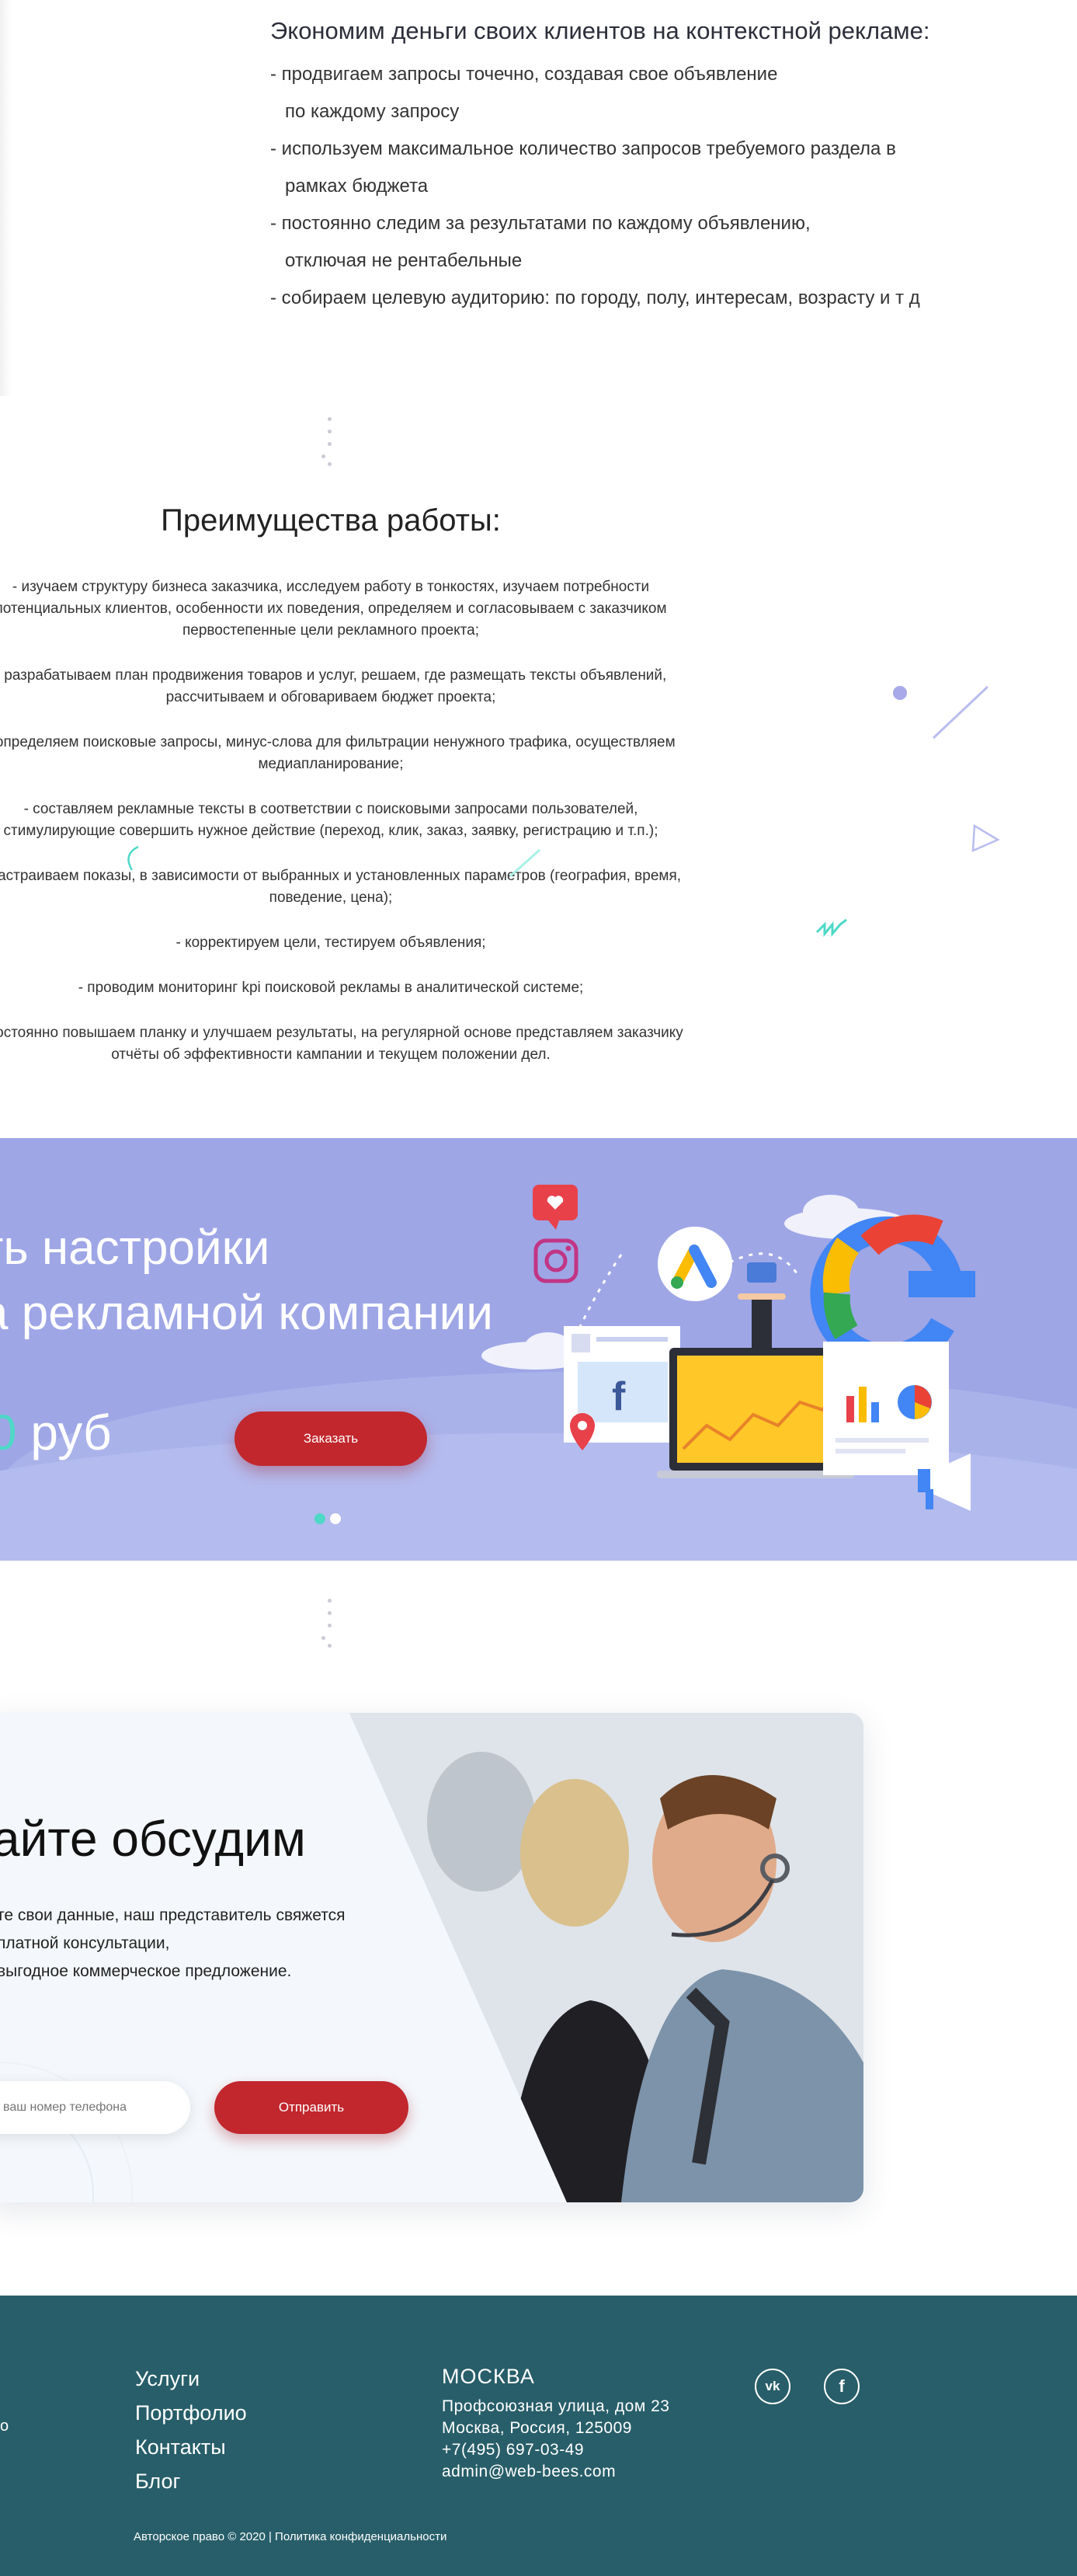 The width and height of the screenshot is (1077, 2576). What do you see at coordinates (960, 713) in the screenshot?
I see `decor-line` at bounding box center [960, 713].